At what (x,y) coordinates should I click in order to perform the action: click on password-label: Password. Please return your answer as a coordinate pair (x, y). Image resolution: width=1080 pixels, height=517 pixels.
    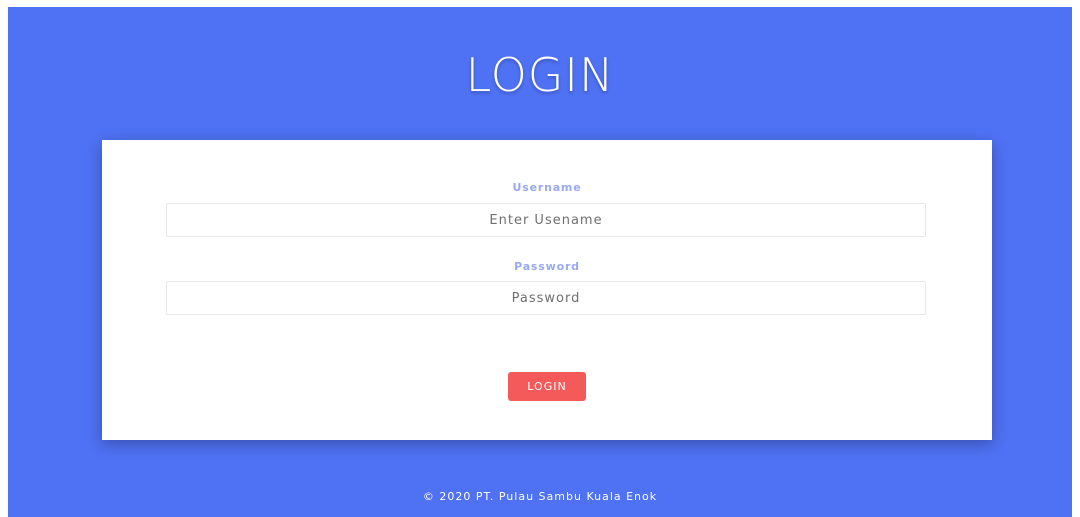
    Looking at the image, I should click on (547, 266).